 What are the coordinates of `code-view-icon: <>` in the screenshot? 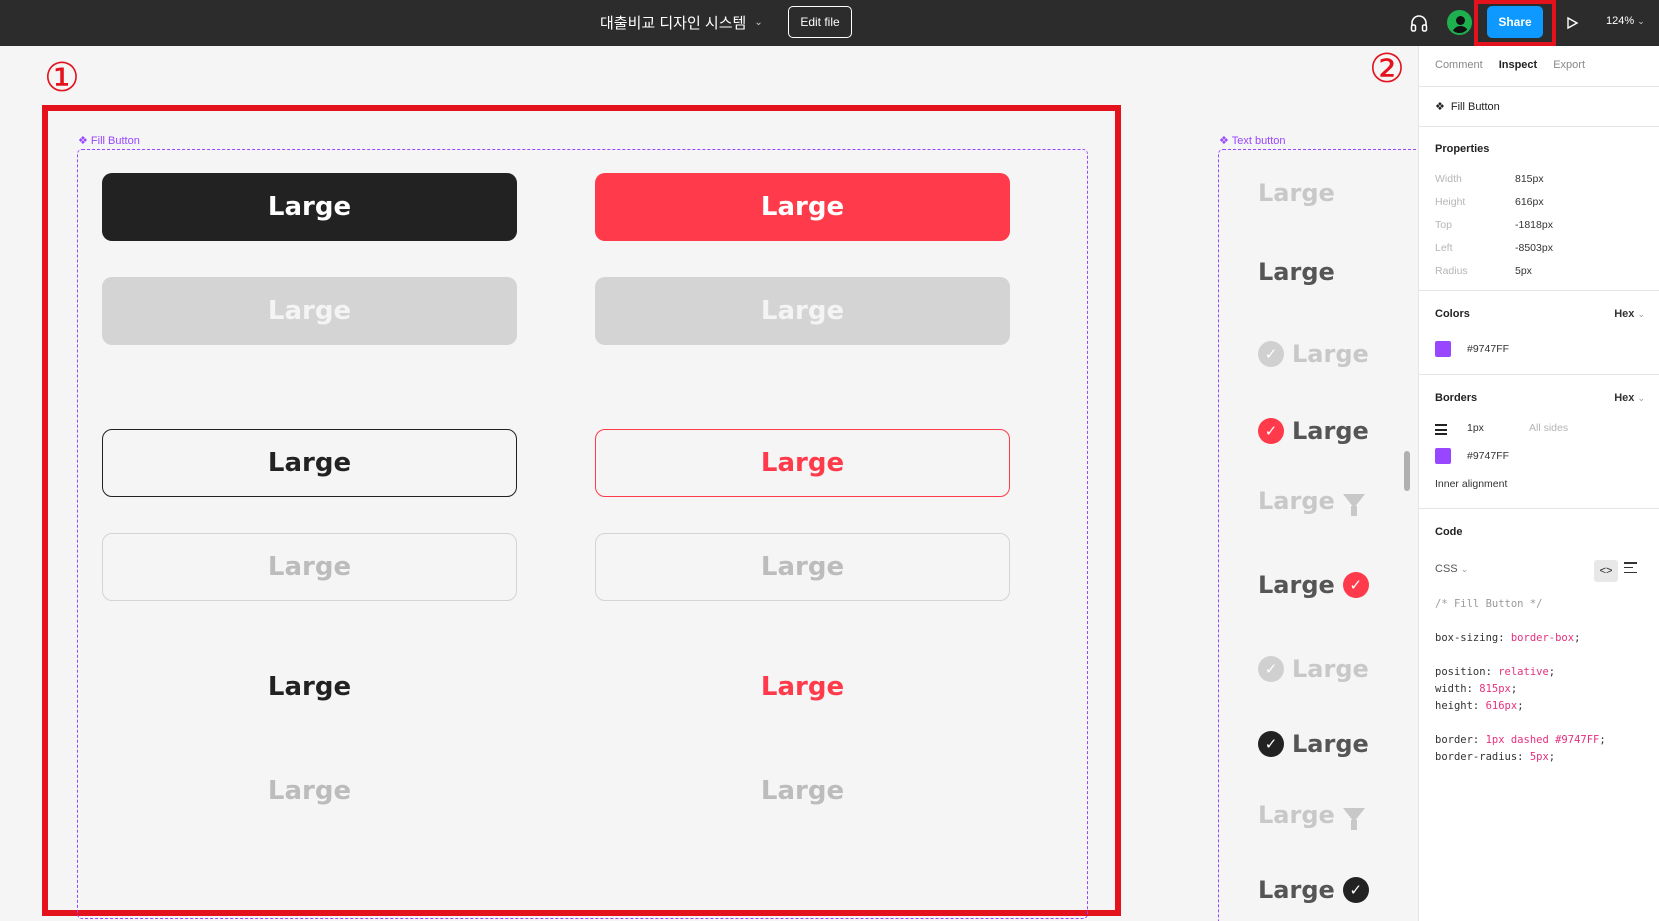 It's located at (1606, 571).